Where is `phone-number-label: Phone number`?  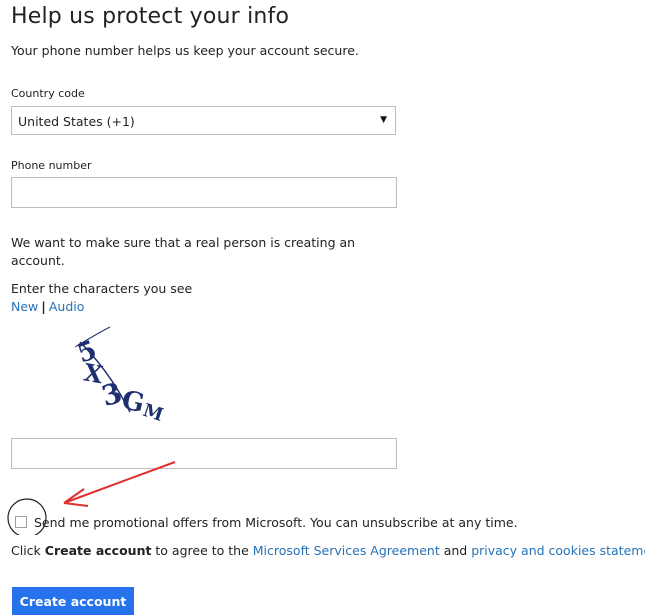 phone-number-label: Phone number is located at coordinates (51, 165).